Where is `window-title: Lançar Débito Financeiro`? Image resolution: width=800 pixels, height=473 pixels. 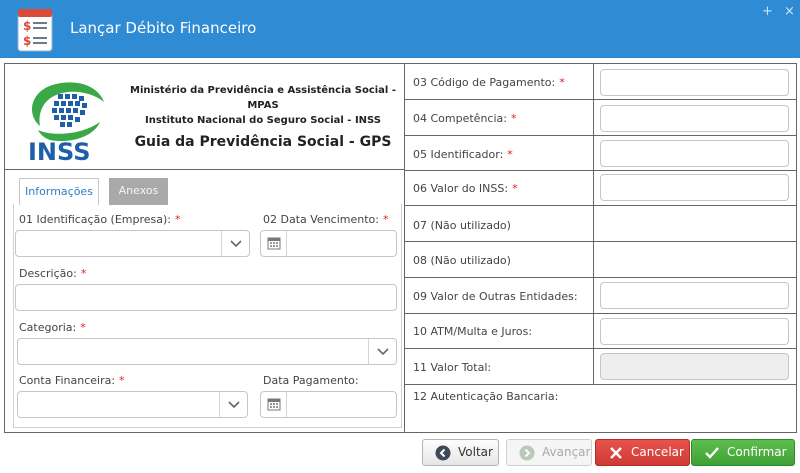 window-title: Lançar Débito Financeiro is located at coordinates (163, 28).